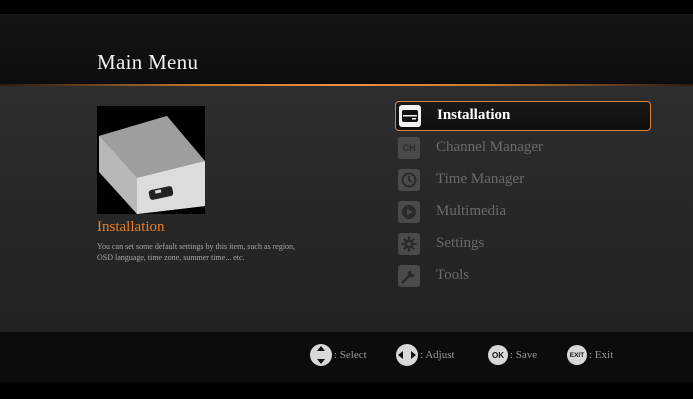  I want to click on hint-exit: EXIT : Exit, so click(590, 355).